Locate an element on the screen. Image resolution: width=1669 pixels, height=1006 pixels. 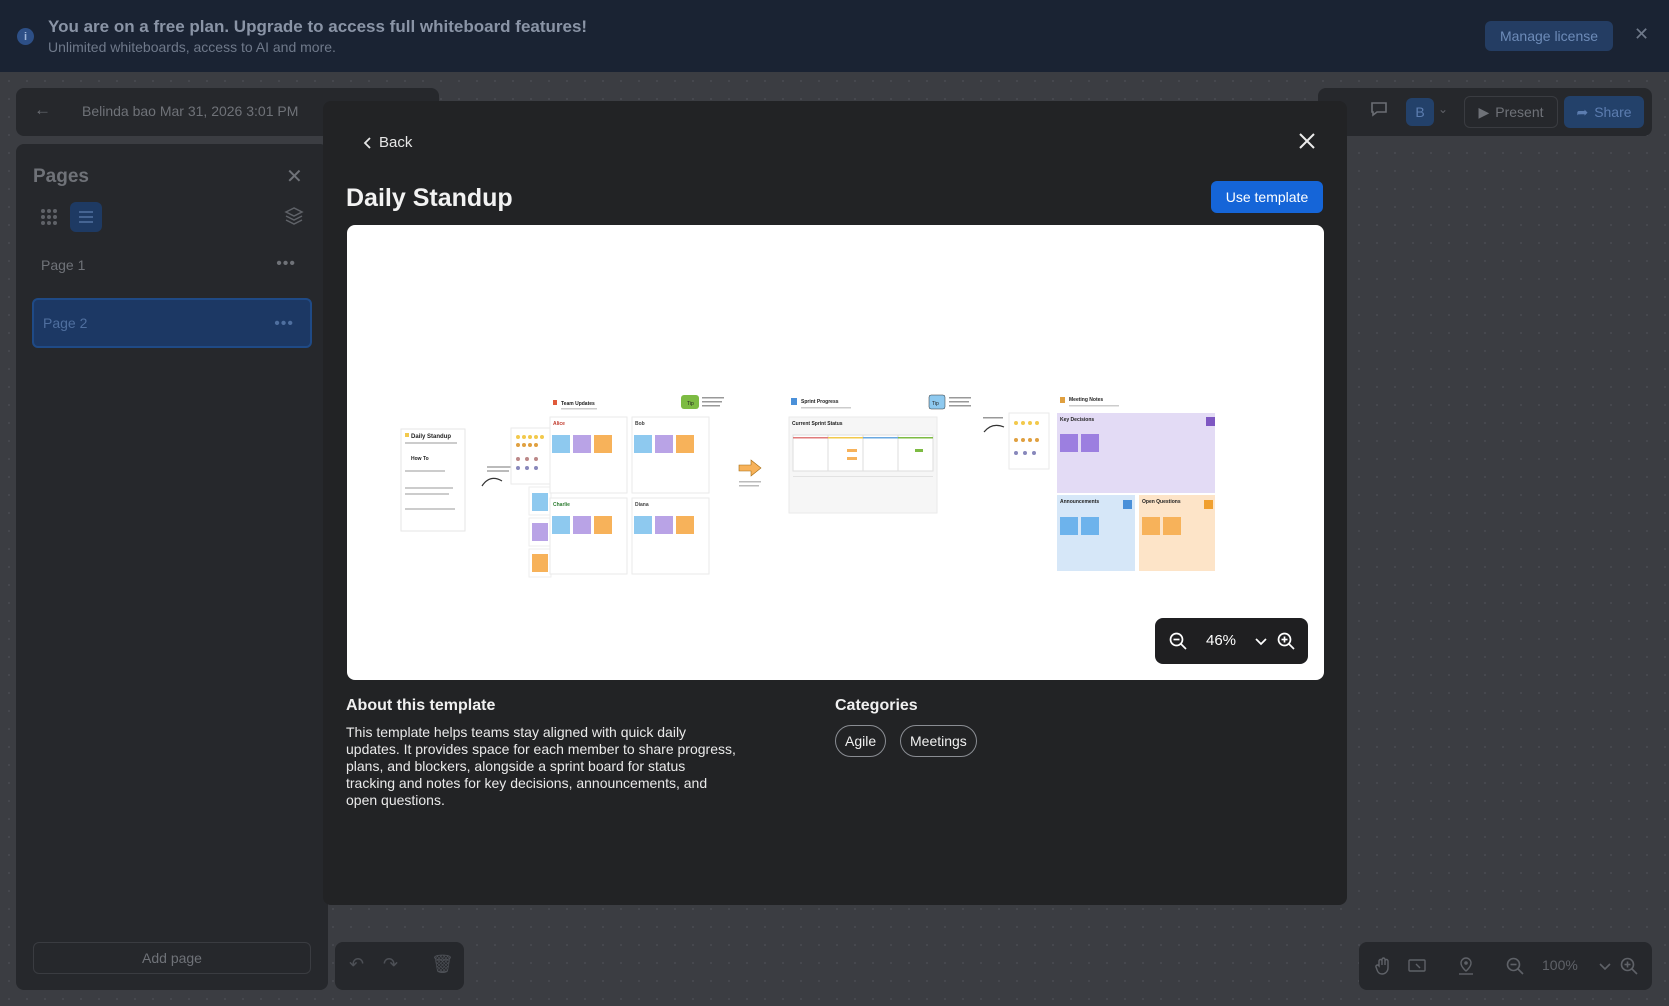
preview-zoom-control: 46% is located at coordinates (1231, 641).